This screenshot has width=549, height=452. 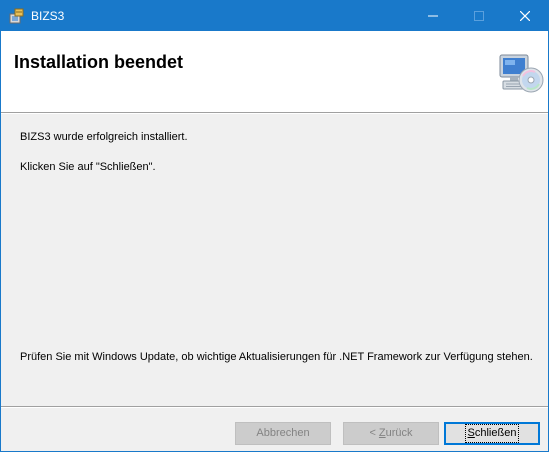 I want to click on back-button-label: urück, so click(x=399, y=433).